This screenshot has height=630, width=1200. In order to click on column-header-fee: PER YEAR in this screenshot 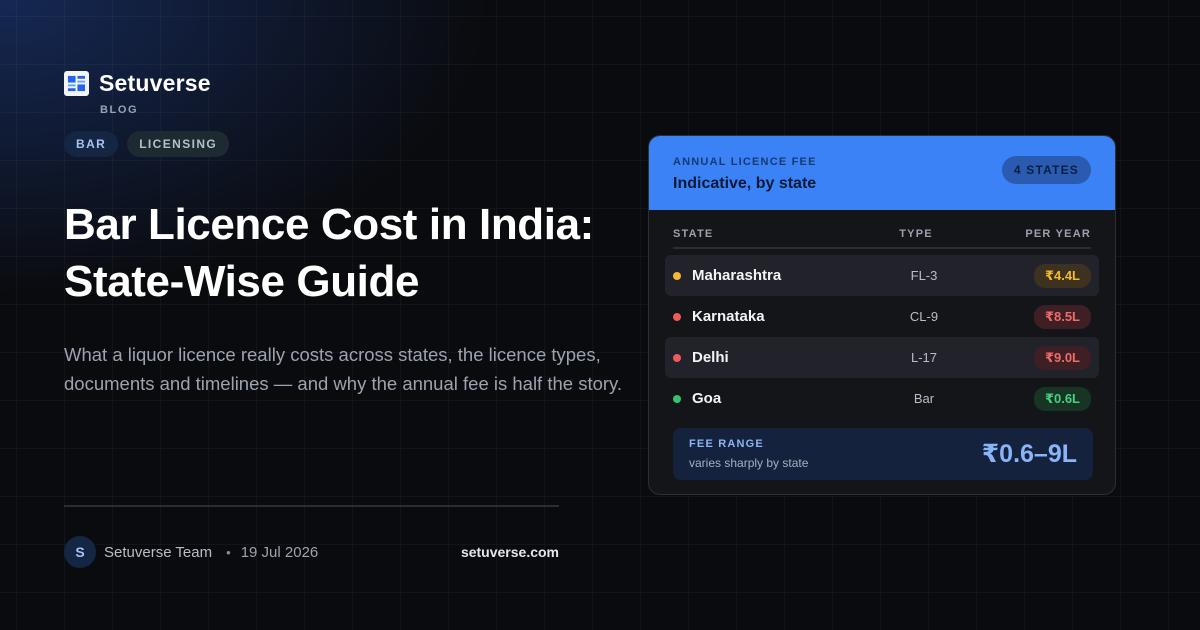, I will do `click(1058, 234)`.